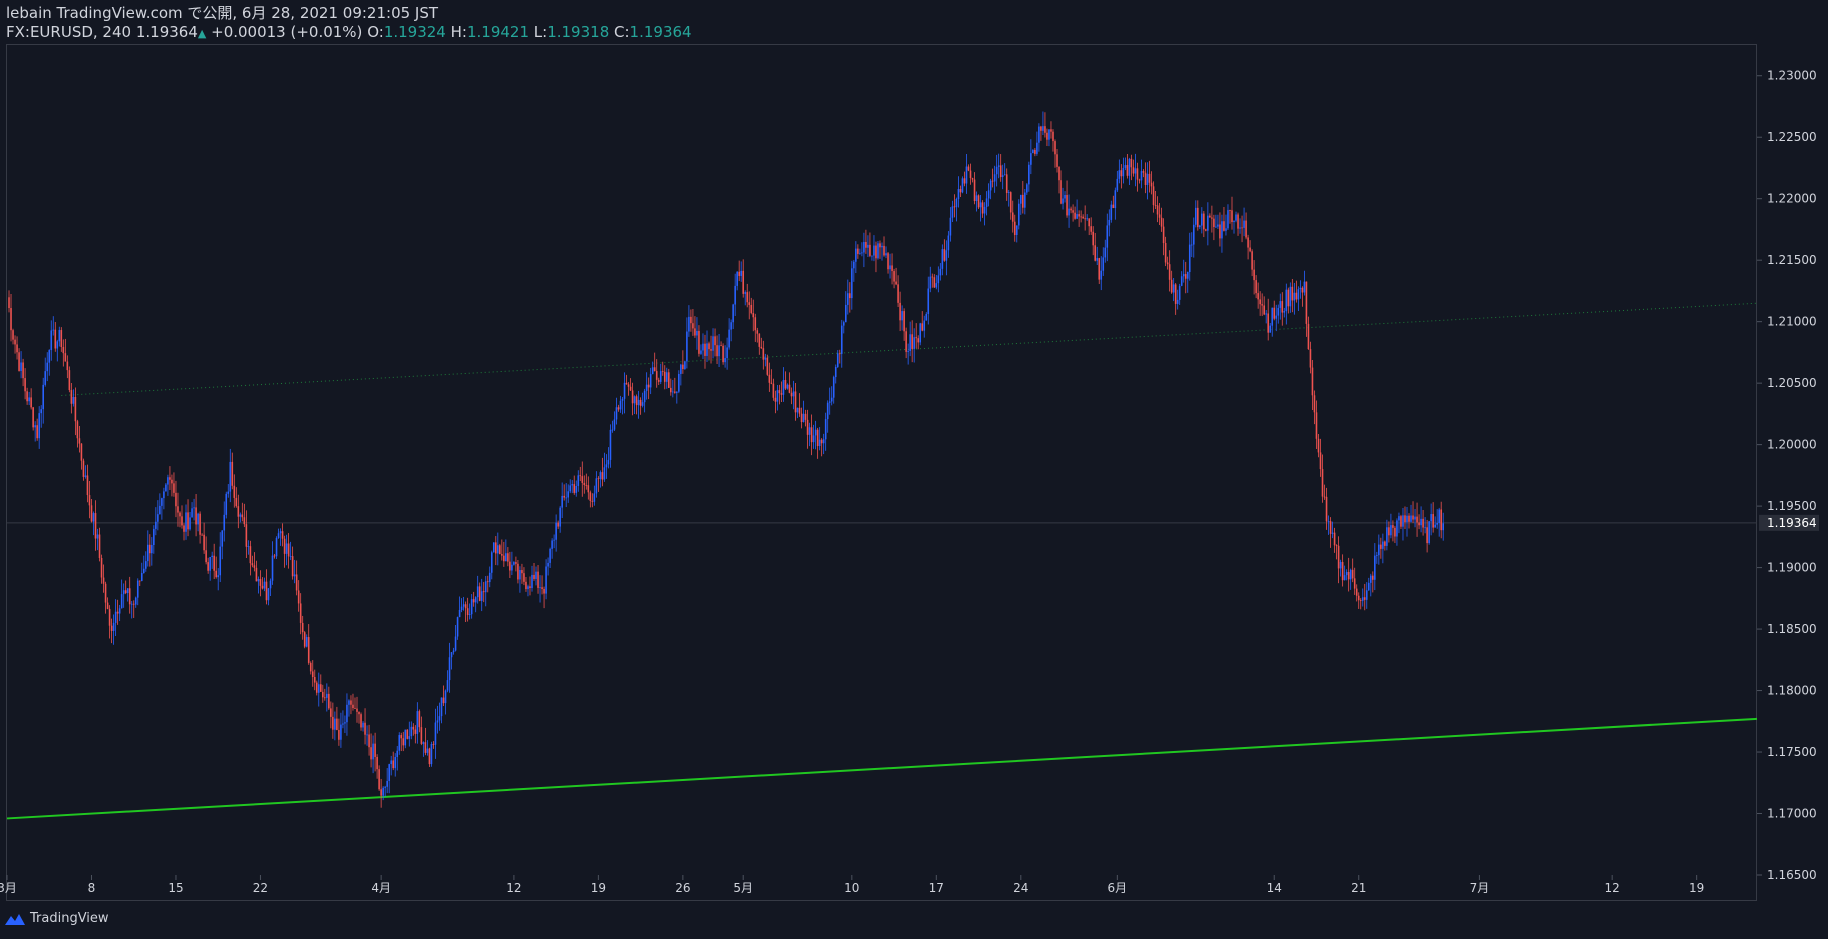 The height and width of the screenshot is (939, 1828). I want to click on time-tick-label: 8, so click(92, 888).